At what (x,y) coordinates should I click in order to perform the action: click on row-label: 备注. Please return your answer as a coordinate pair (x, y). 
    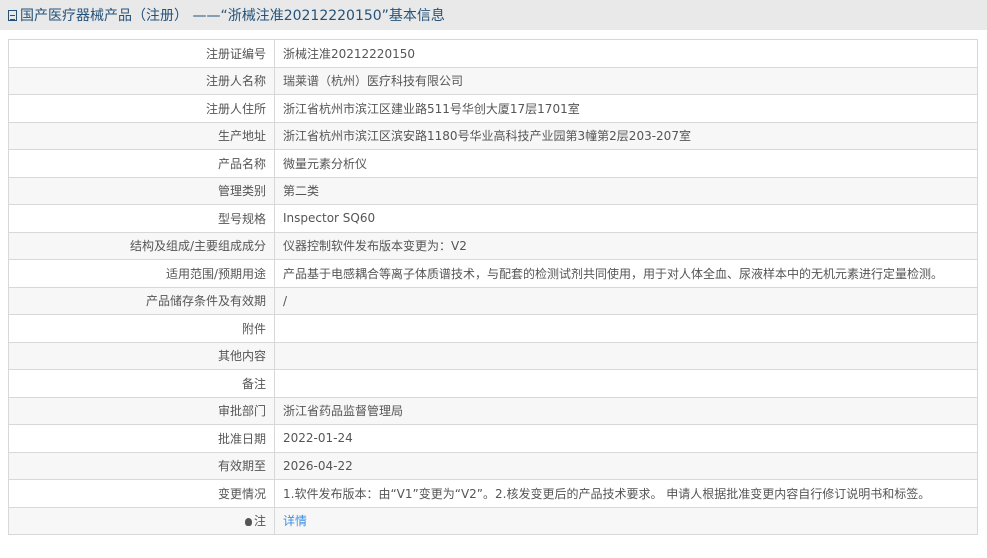
    Looking at the image, I should click on (141, 383).